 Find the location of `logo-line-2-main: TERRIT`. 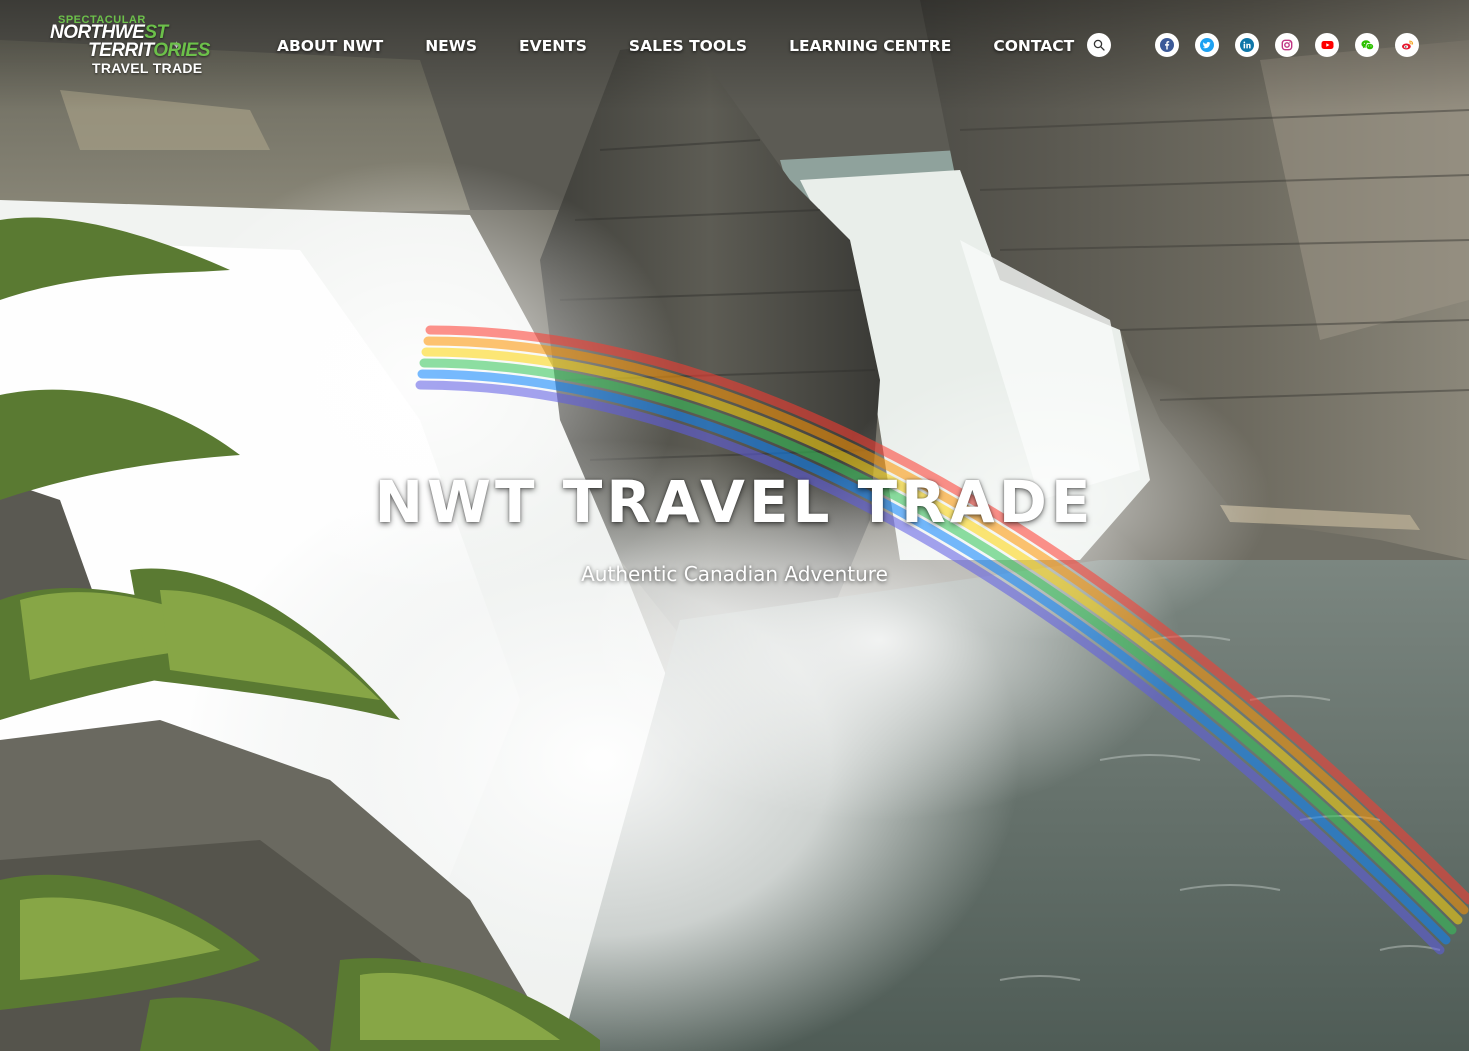

logo-line-2-main: TERRIT is located at coordinates (121, 50).